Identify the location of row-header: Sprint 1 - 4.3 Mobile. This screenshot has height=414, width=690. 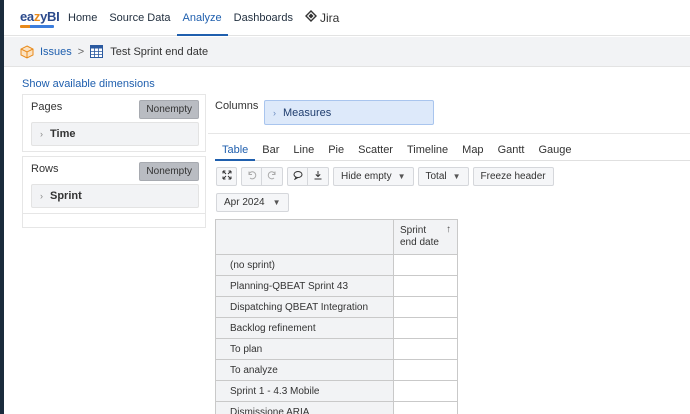
(304, 391).